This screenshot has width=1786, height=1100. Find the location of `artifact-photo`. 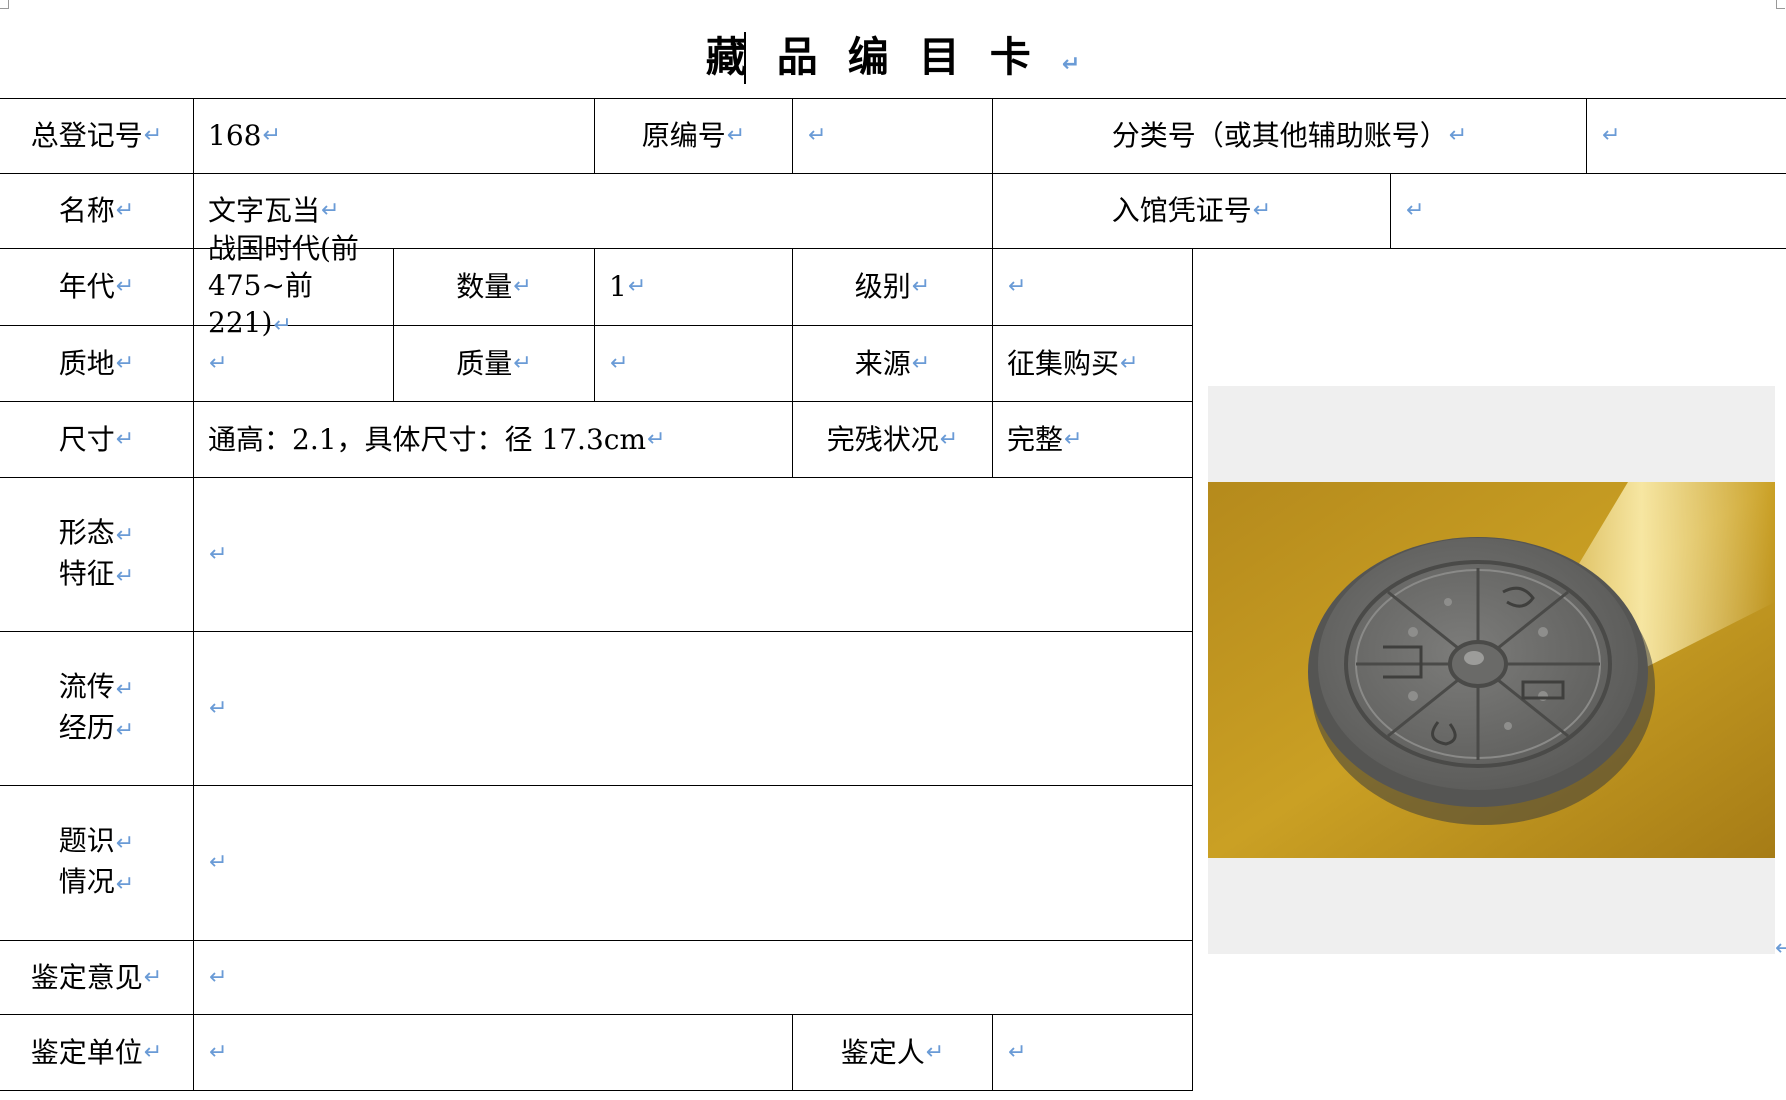

artifact-photo is located at coordinates (1491, 670).